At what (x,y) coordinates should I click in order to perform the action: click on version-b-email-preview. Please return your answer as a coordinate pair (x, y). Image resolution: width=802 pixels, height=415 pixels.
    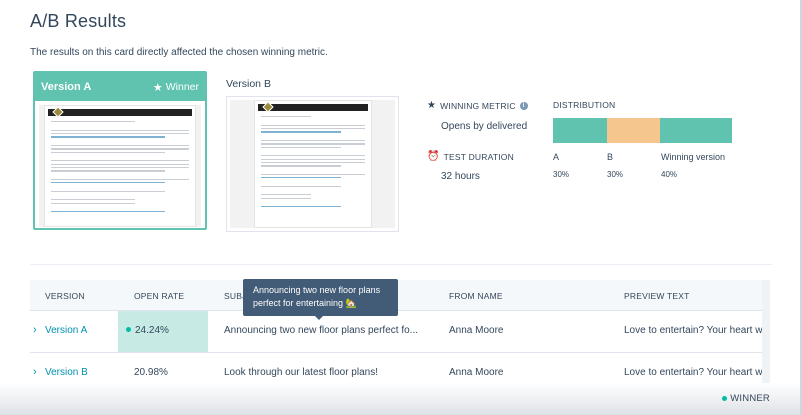
    Looking at the image, I should click on (312, 164).